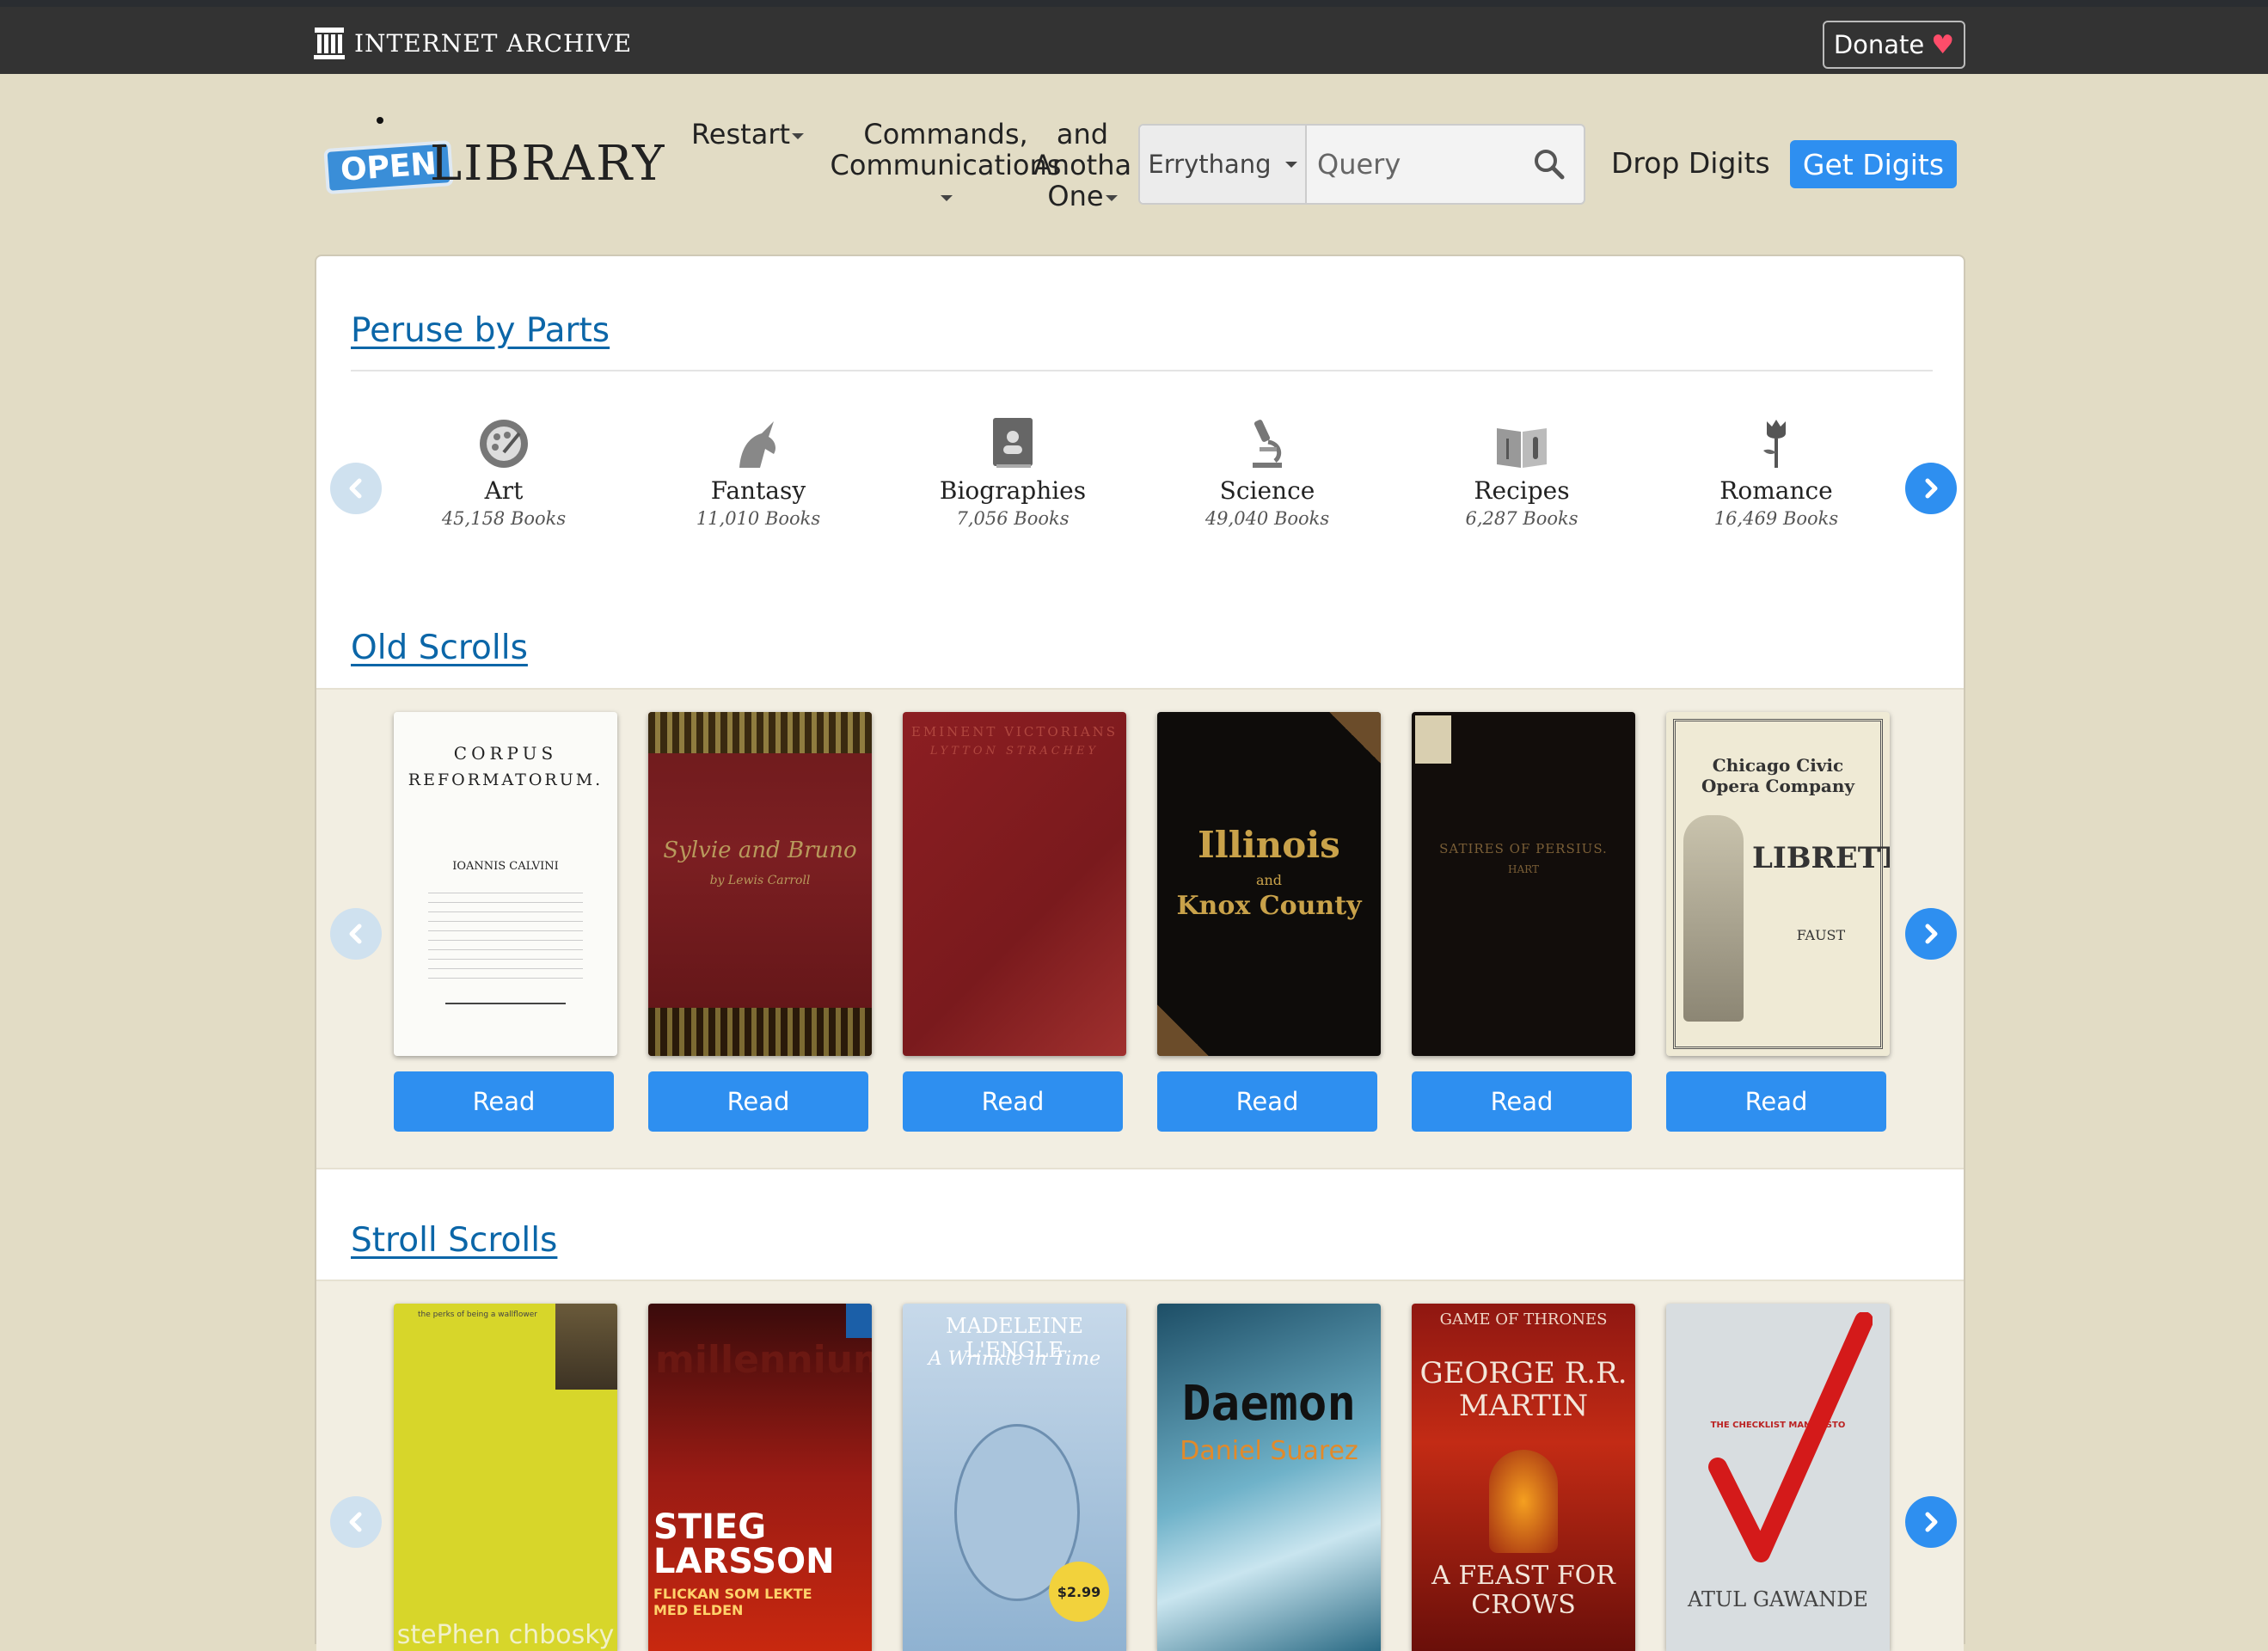 This screenshot has width=2268, height=1651. I want to click on microscope-icon, so click(1267, 444).